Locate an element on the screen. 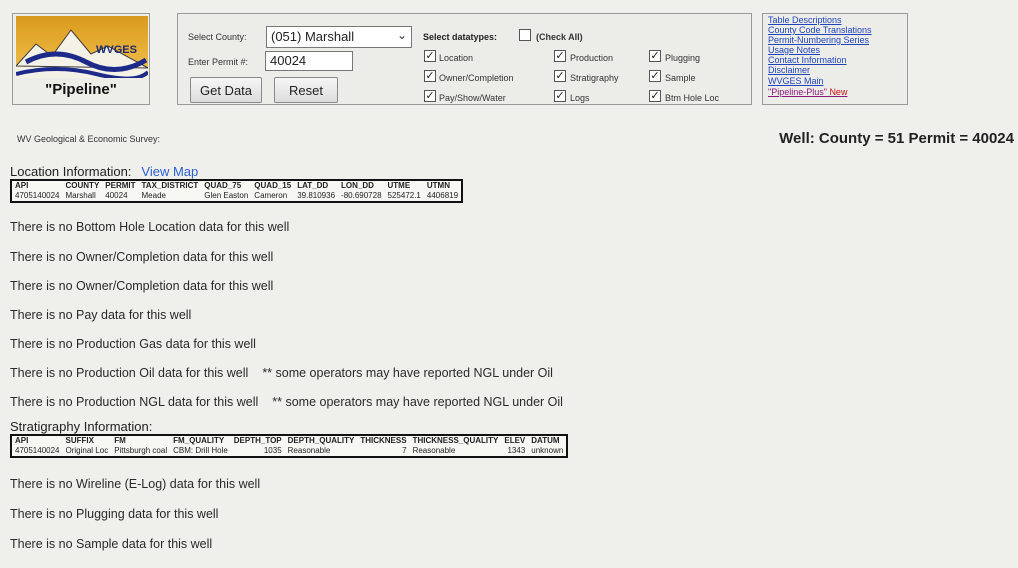 The width and height of the screenshot is (1018, 568). checkbox-label-pay-show-water: Pay/Show/Water is located at coordinates (472, 98).